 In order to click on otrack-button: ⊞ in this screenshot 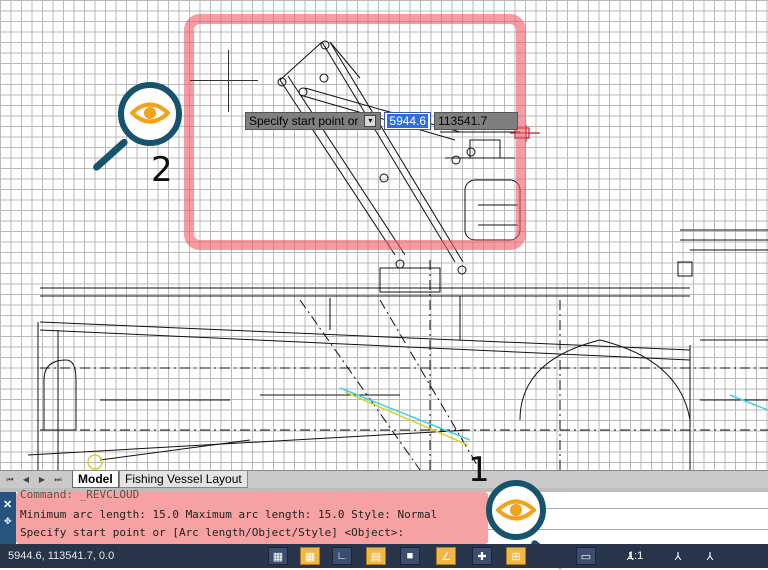, I will do `click(516, 556)`.